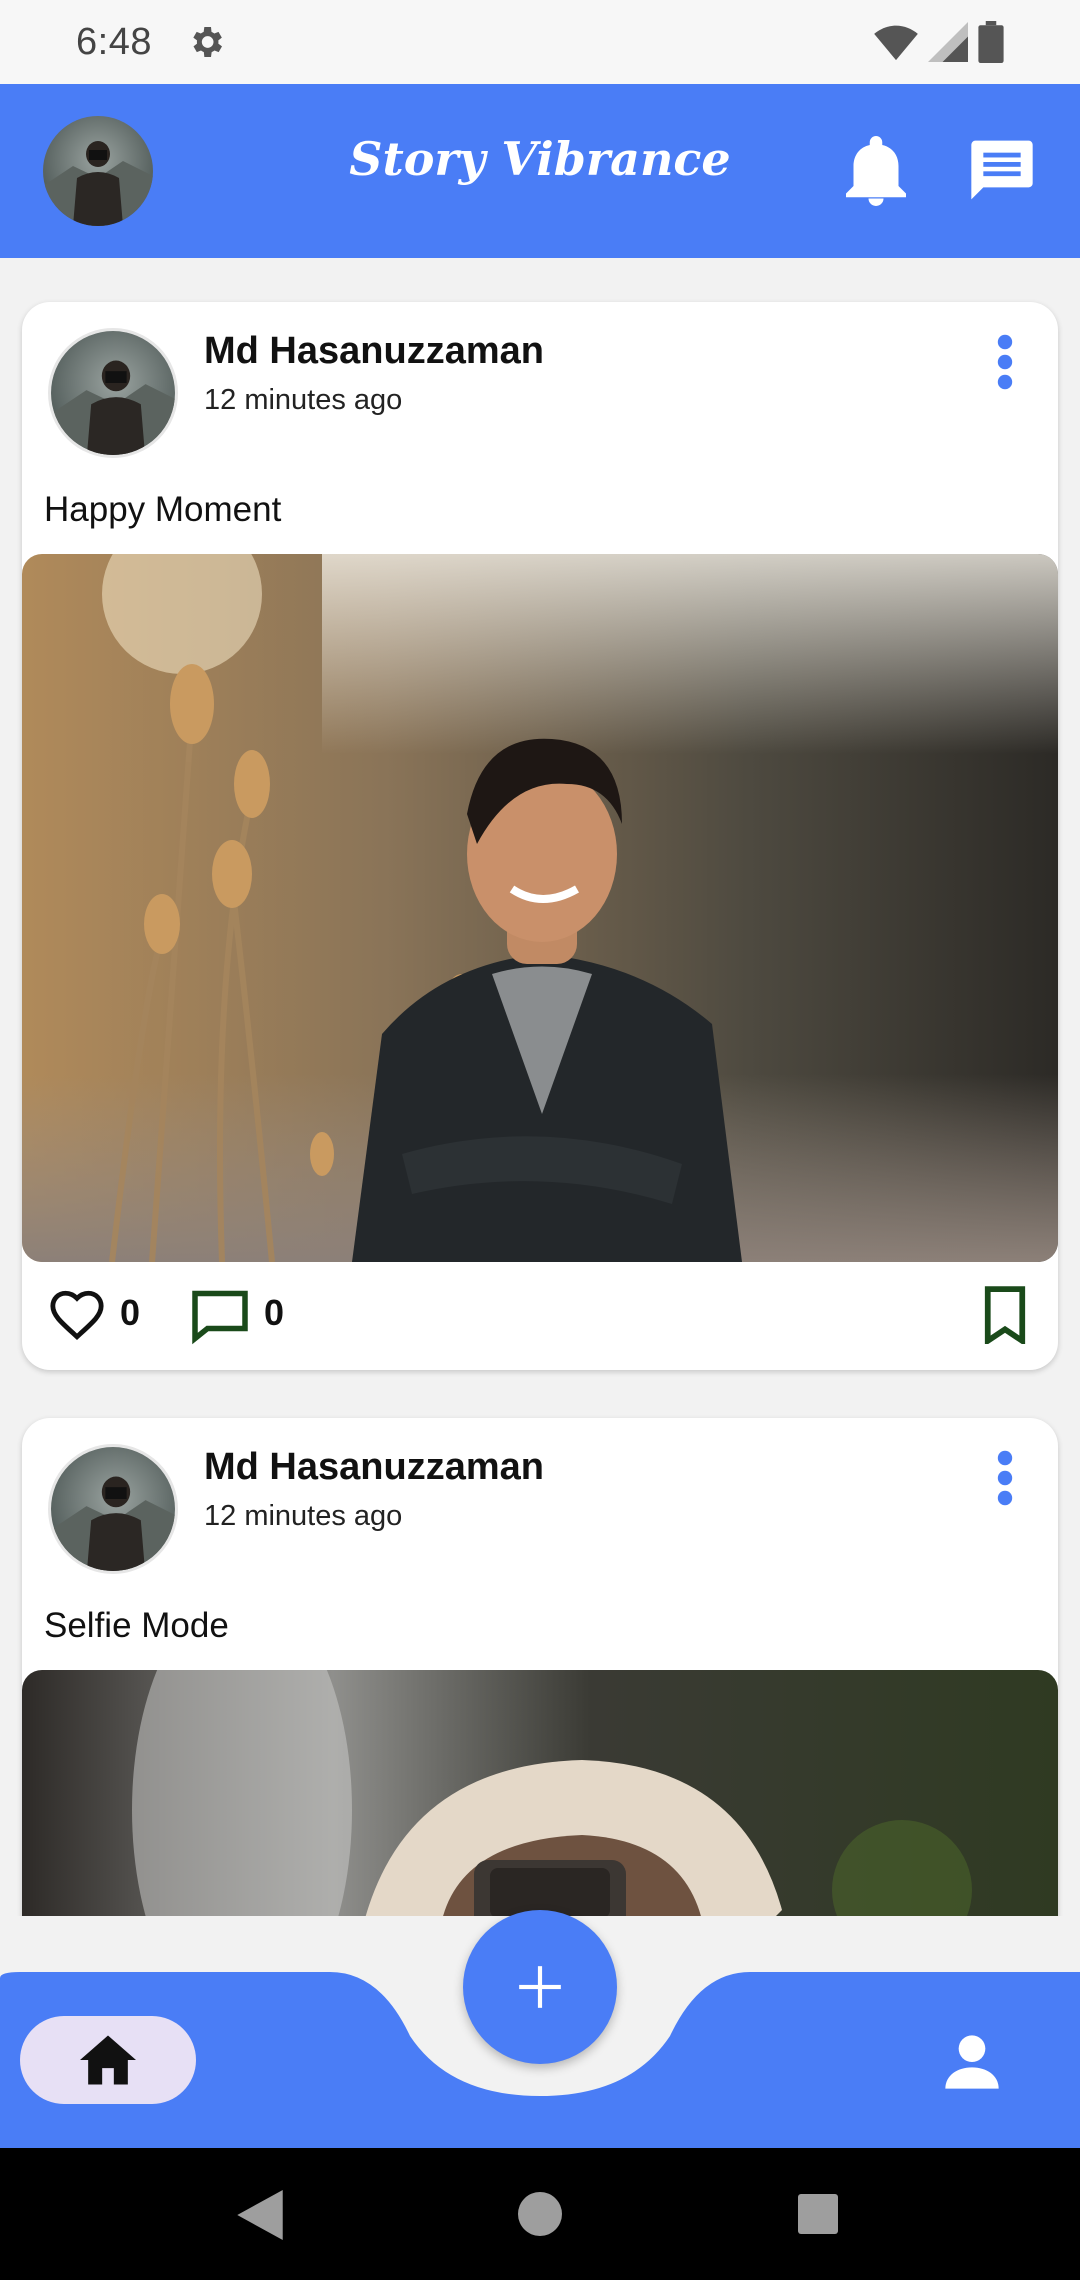 The height and width of the screenshot is (2280, 1080). I want to click on add-icon, so click(540, 1987).